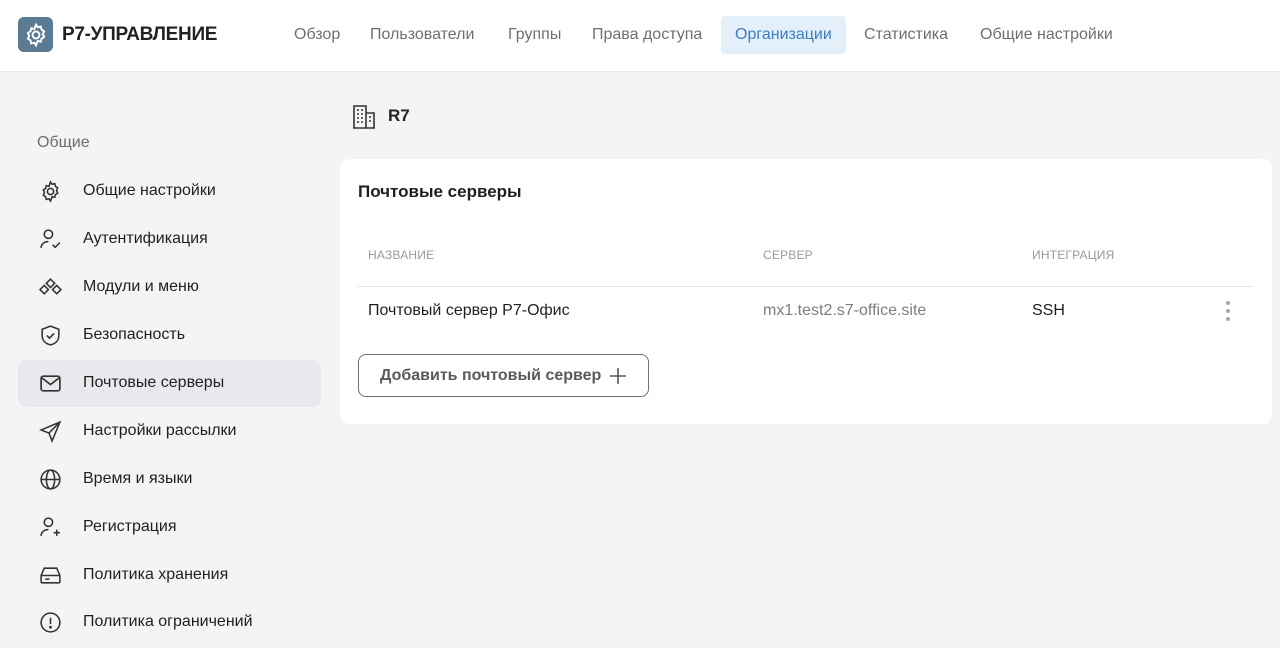 This screenshot has height=648, width=1280. I want to click on sidebar-item-label: Аутентификация, so click(145, 238).